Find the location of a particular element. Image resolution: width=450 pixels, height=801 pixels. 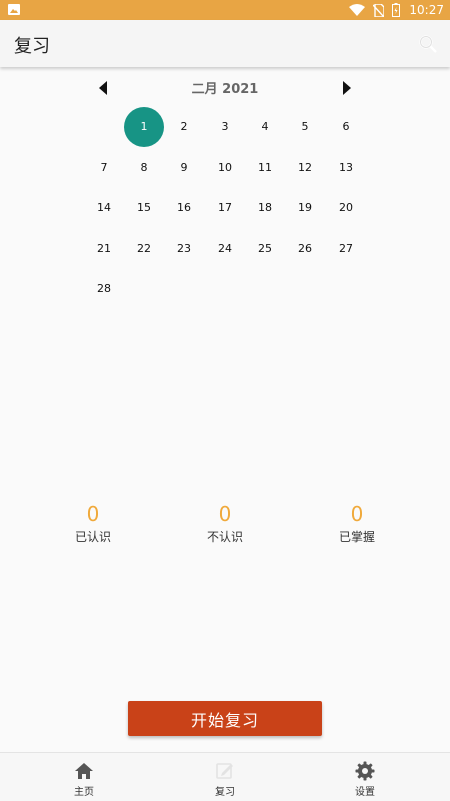

calendar-day: 6 is located at coordinates (346, 127).